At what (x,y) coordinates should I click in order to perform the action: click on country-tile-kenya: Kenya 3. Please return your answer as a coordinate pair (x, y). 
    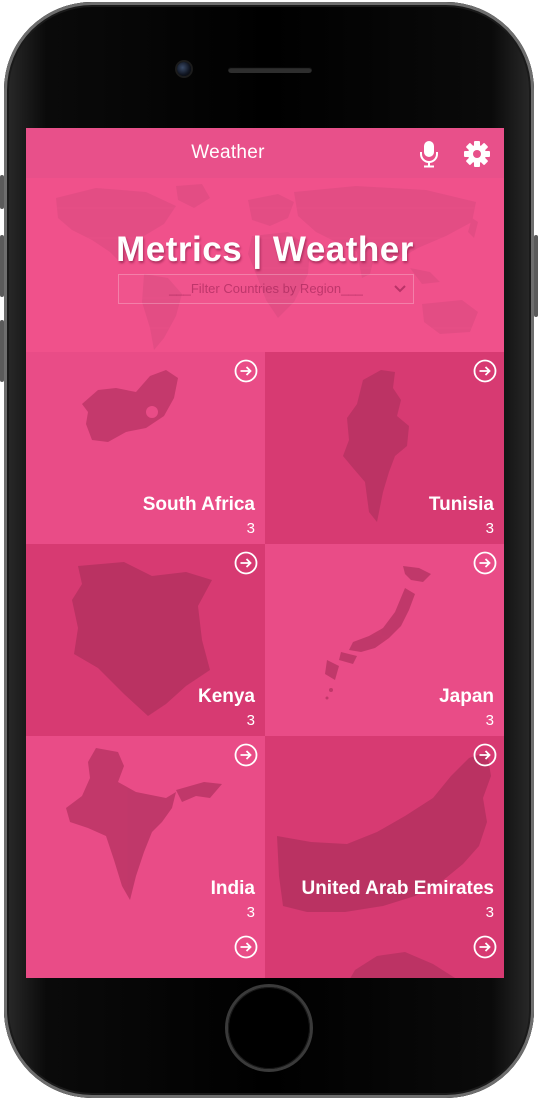
    Looking at the image, I should click on (145, 640).